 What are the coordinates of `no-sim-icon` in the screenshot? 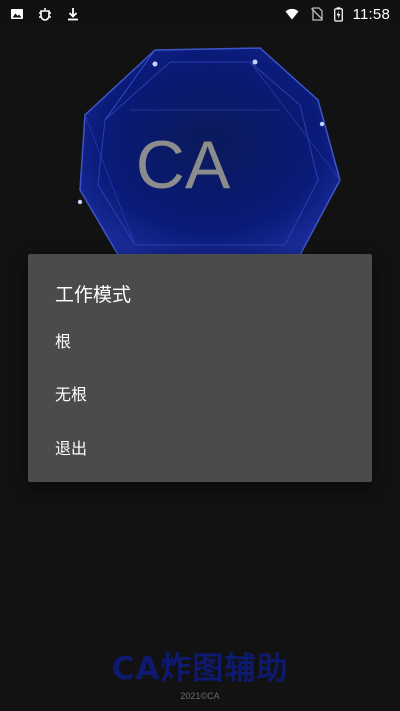 It's located at (316, 14).